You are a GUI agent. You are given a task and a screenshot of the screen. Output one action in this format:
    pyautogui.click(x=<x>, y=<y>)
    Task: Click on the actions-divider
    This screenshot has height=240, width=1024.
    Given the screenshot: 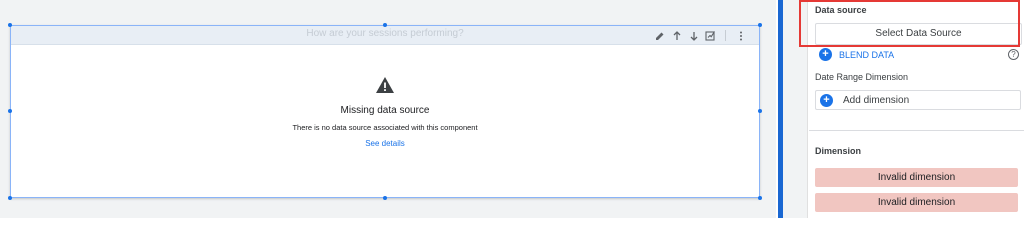 What is the action you would take?
    pyautogui.click(x=725, y=35)
    